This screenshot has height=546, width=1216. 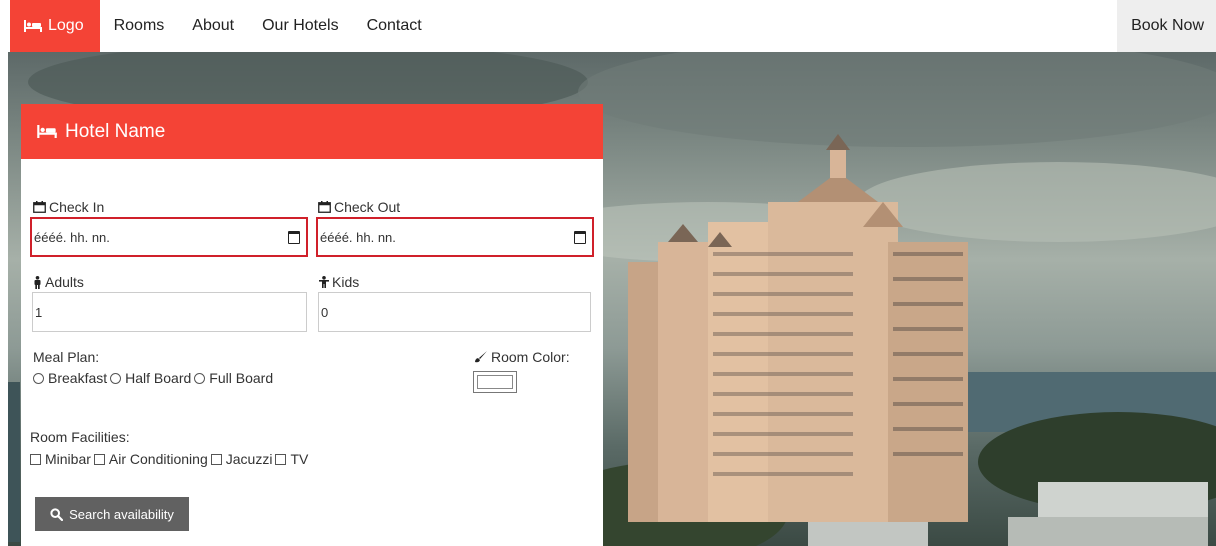 What do you see at coordinates (116, 378) in the screenshot?
I see `radio-half-board` at bounding box center [116, 378].